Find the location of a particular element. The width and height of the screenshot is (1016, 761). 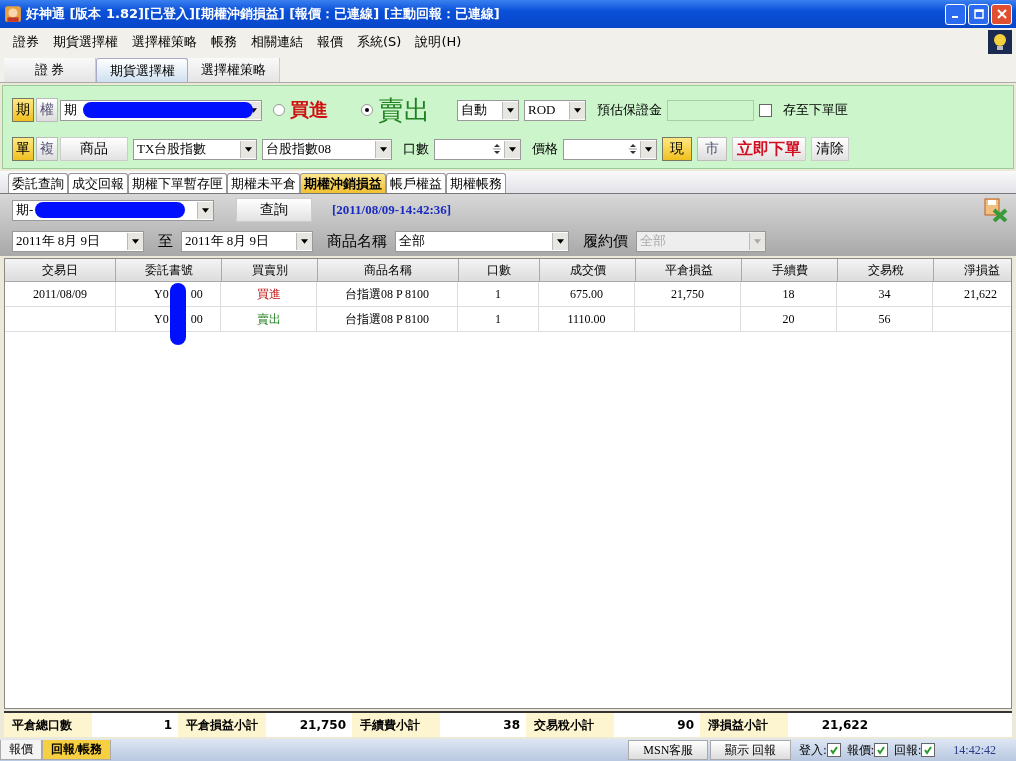

close-button is located at coordinates (1001, 14).